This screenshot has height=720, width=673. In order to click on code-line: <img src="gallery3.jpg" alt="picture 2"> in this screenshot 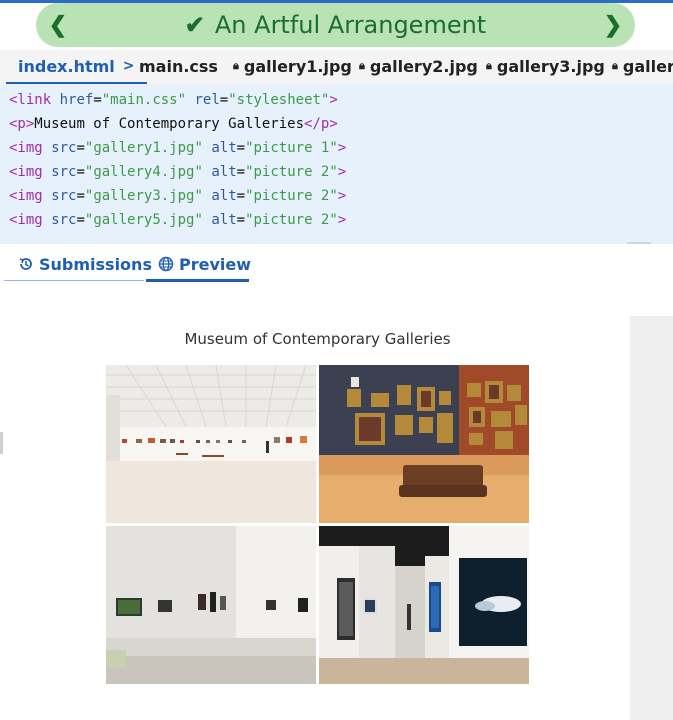, I will do `click(178, 196)`.